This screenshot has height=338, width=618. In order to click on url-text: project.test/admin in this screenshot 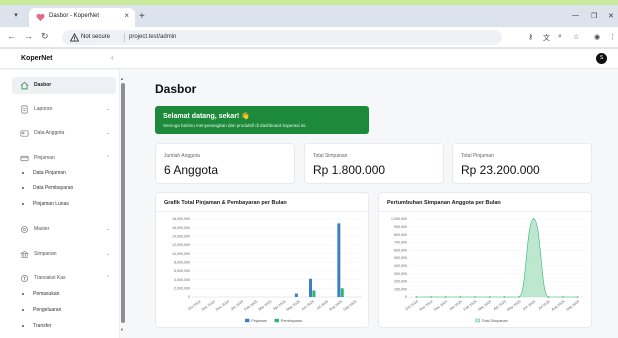, I will do `click(152, 37)`.